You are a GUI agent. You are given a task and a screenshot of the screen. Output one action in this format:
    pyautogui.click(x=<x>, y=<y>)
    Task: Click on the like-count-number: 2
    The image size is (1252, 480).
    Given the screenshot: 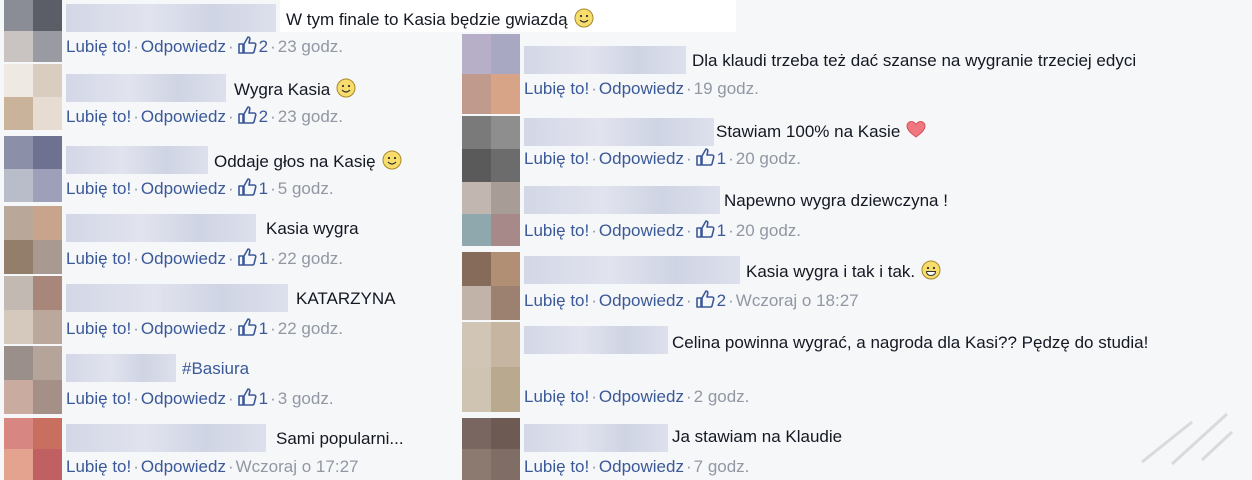 What is the action you would take?
    pyautogui.click(x=721, y=300)
    